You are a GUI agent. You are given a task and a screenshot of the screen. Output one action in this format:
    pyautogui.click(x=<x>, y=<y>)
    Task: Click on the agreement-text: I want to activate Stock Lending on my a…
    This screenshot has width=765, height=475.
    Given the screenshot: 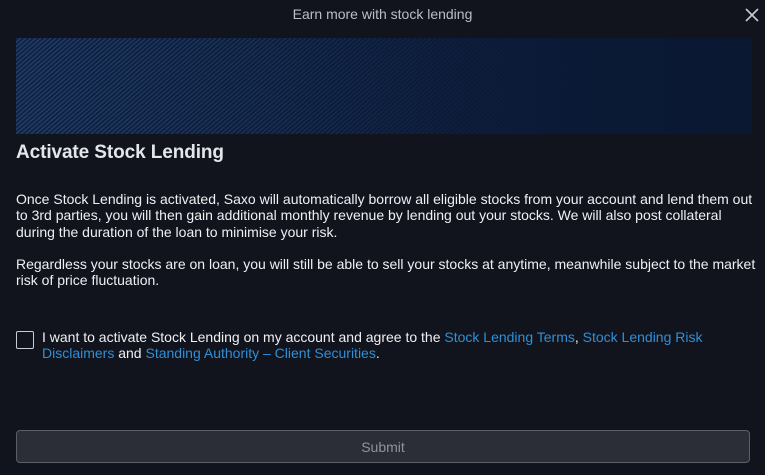 What is the action you would take?
    pyautogui.click(x=397, y=345)
    